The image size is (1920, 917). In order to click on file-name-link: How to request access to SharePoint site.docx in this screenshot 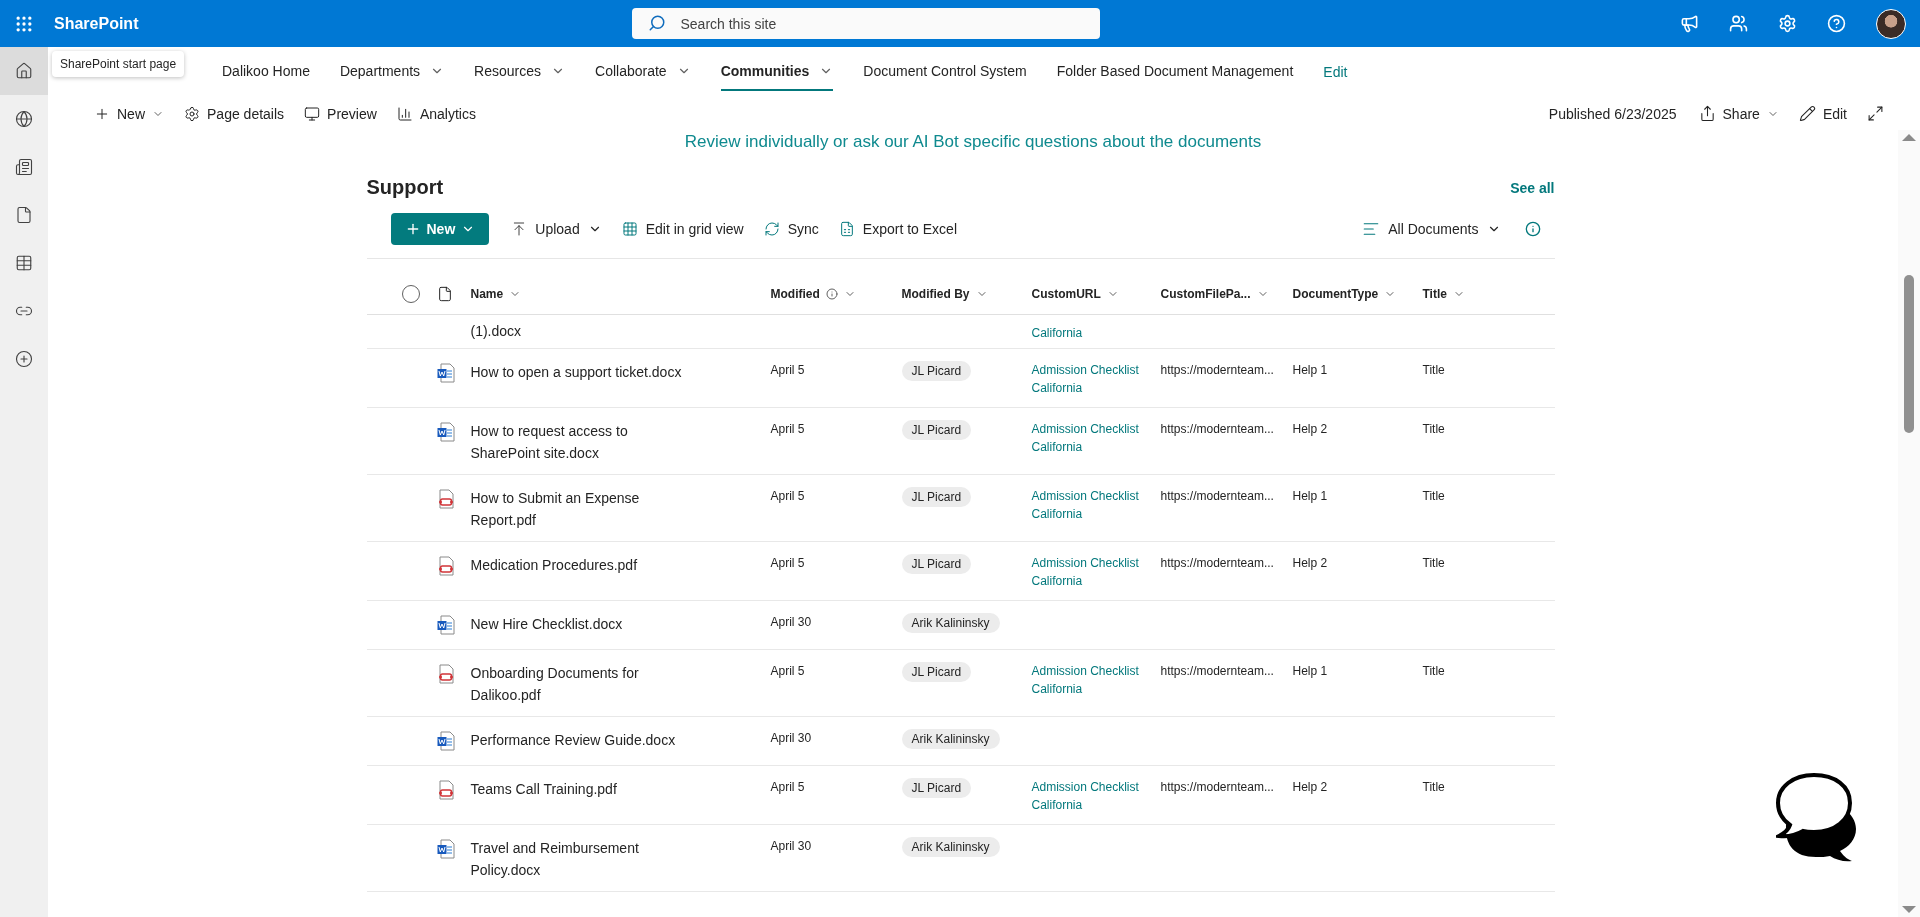, I will do `click(581, 442)`.